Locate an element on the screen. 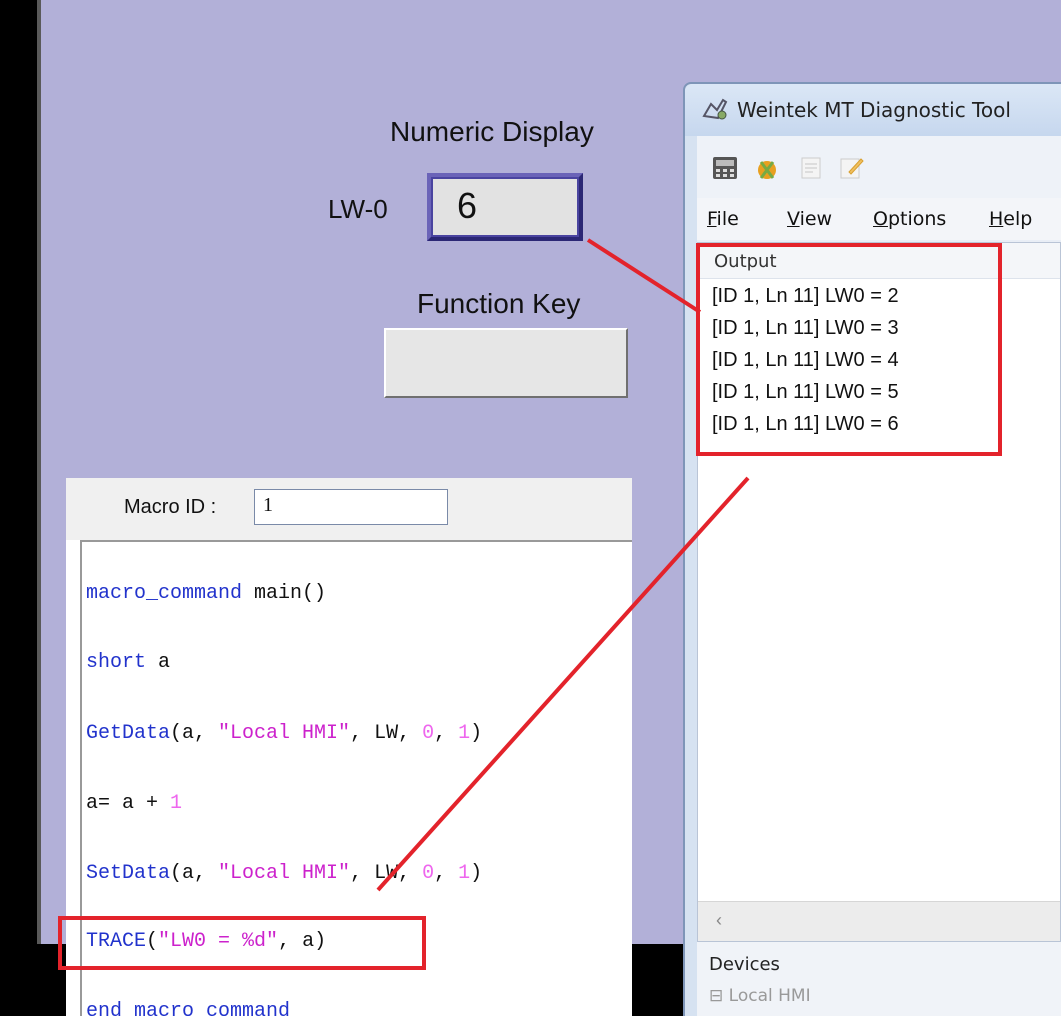 The image size is (1061, 1016). menu-help: Help is located at coordinates (1010, 219).